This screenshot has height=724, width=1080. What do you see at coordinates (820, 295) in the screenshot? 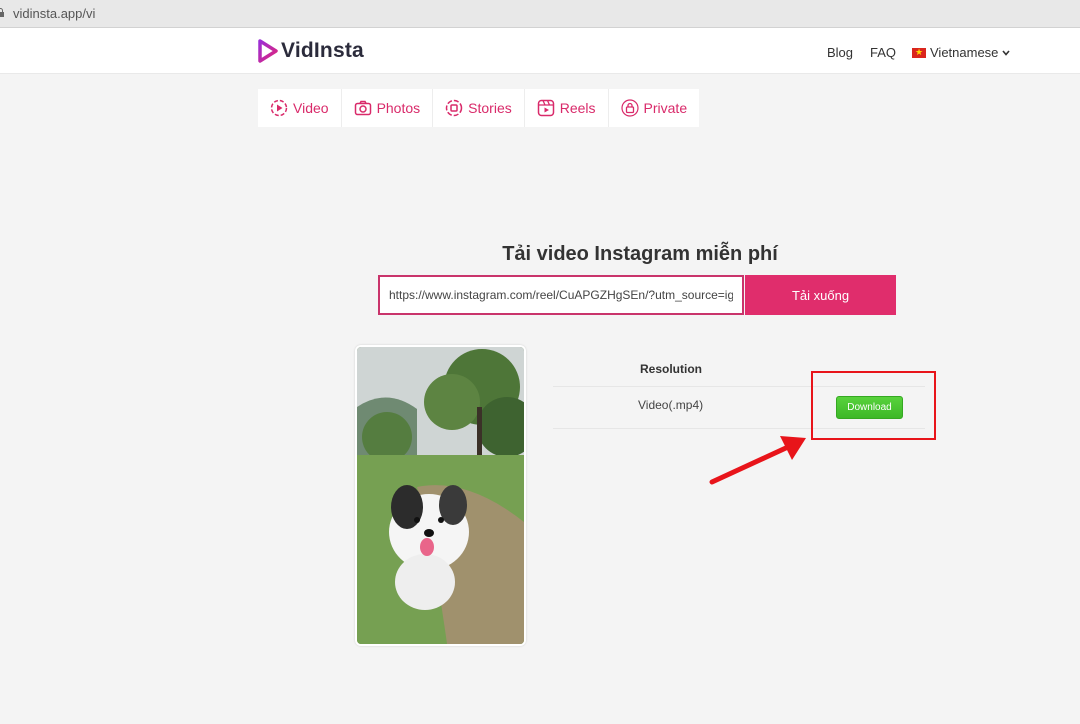
I see `submit-download-button: Tải xuống` at bounding box center [820, 295].